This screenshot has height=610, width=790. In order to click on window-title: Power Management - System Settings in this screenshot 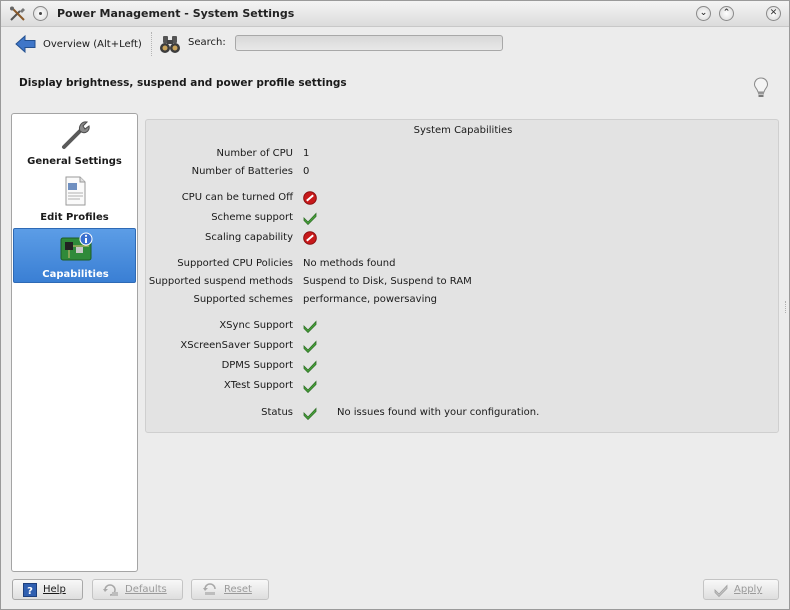, I will do `click(176, 13)`.